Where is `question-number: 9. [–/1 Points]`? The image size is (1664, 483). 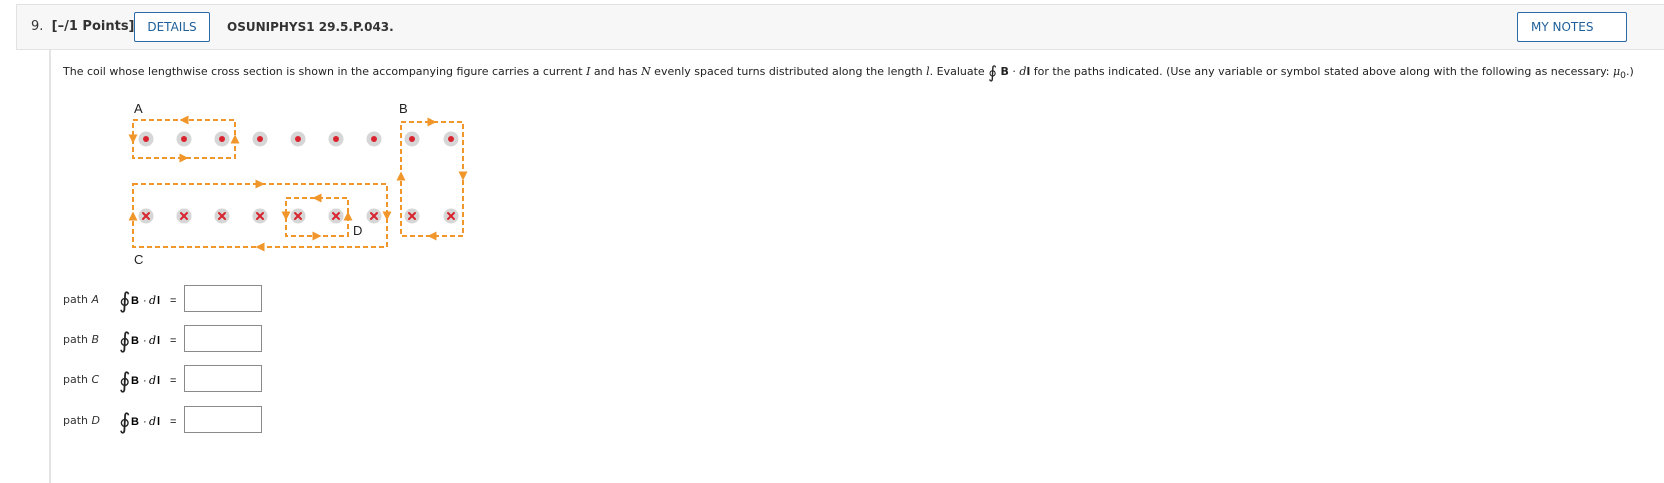
question-number: 9. [–/1 Points] is located at coordinates (83, 26).